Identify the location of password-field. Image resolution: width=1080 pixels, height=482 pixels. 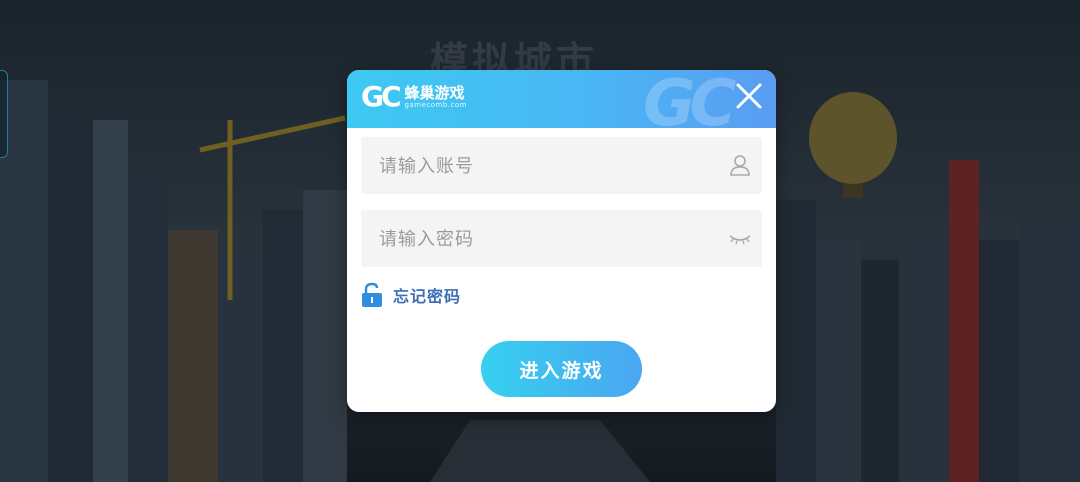
(561, 239).